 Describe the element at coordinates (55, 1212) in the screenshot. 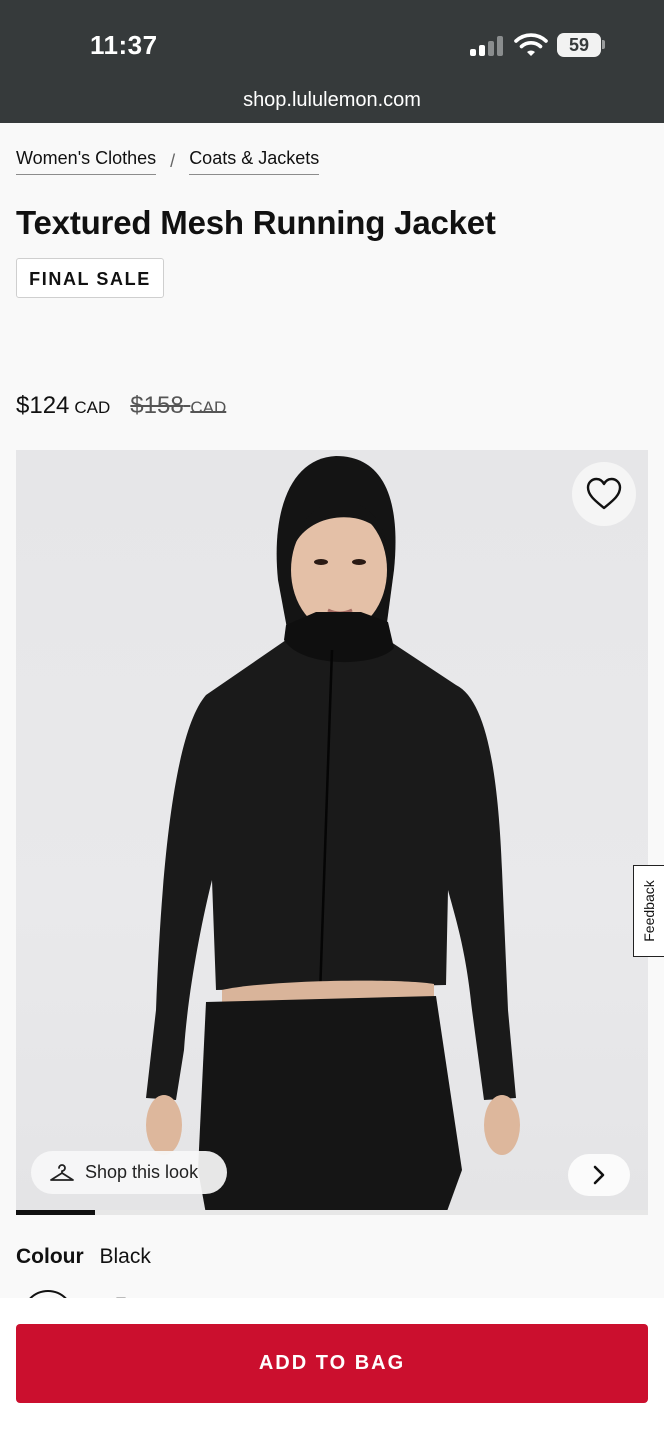

I see `gallery-progress-fill` at that location.